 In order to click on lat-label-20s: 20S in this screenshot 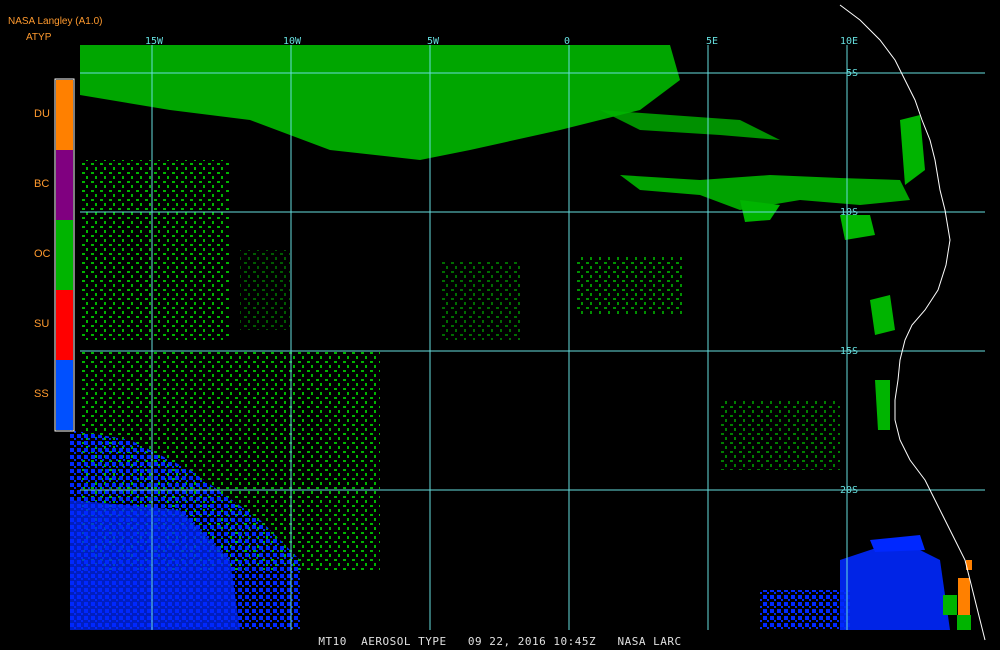, I will do `click(849, 490)`.